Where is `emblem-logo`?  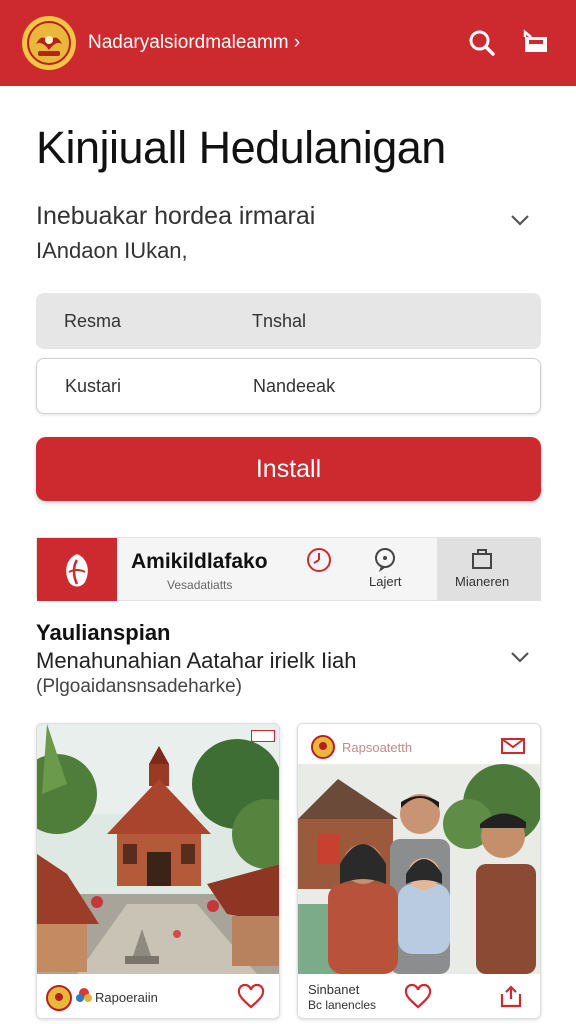
emblem-logo is located at coordinates (49, 43).